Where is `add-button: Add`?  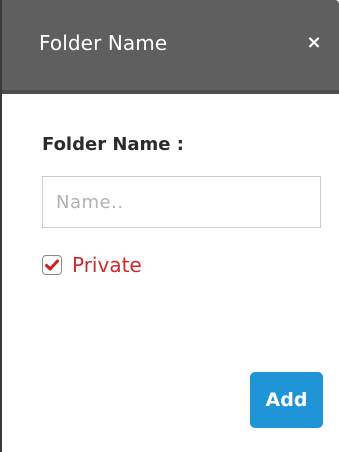
add-button: Add is located at coordinates (286, 400).